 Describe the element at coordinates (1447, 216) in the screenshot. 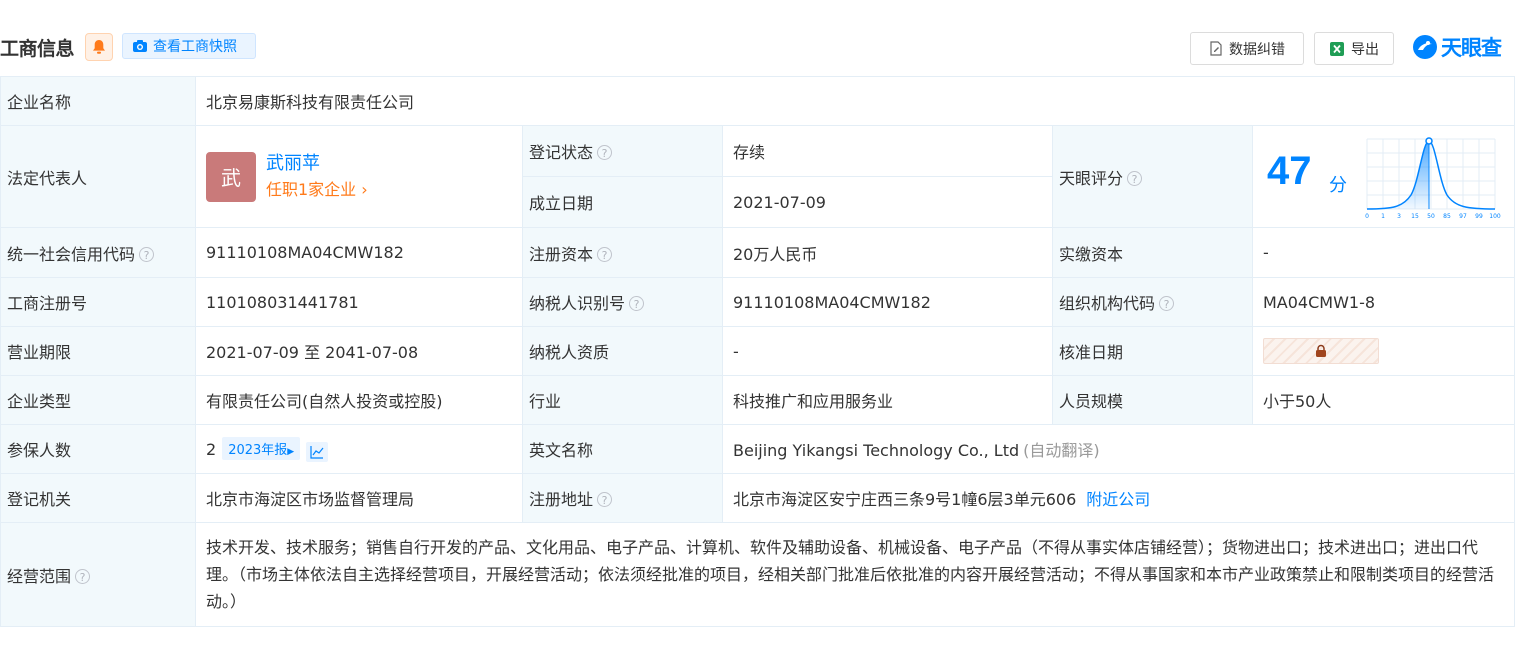

I see `score-tick: 85` at that location.